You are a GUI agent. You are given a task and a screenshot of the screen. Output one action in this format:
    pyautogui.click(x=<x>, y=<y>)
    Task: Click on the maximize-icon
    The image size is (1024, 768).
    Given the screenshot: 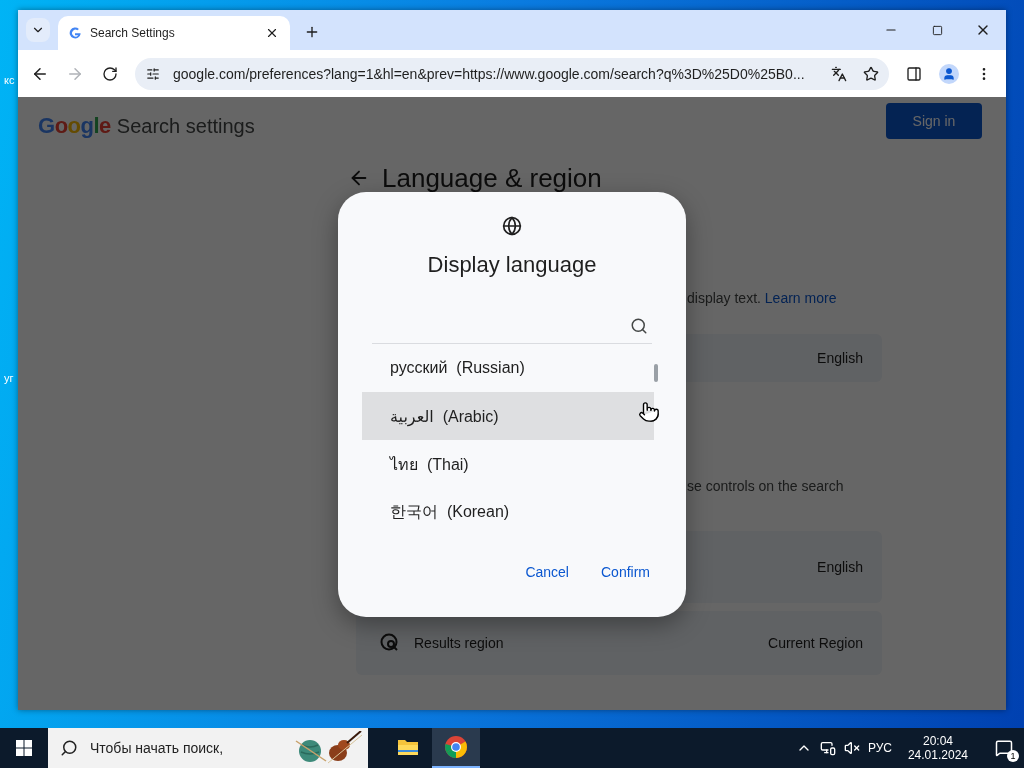 What is the action you would take?
    pyautogui.click(x=937, y=30)
    